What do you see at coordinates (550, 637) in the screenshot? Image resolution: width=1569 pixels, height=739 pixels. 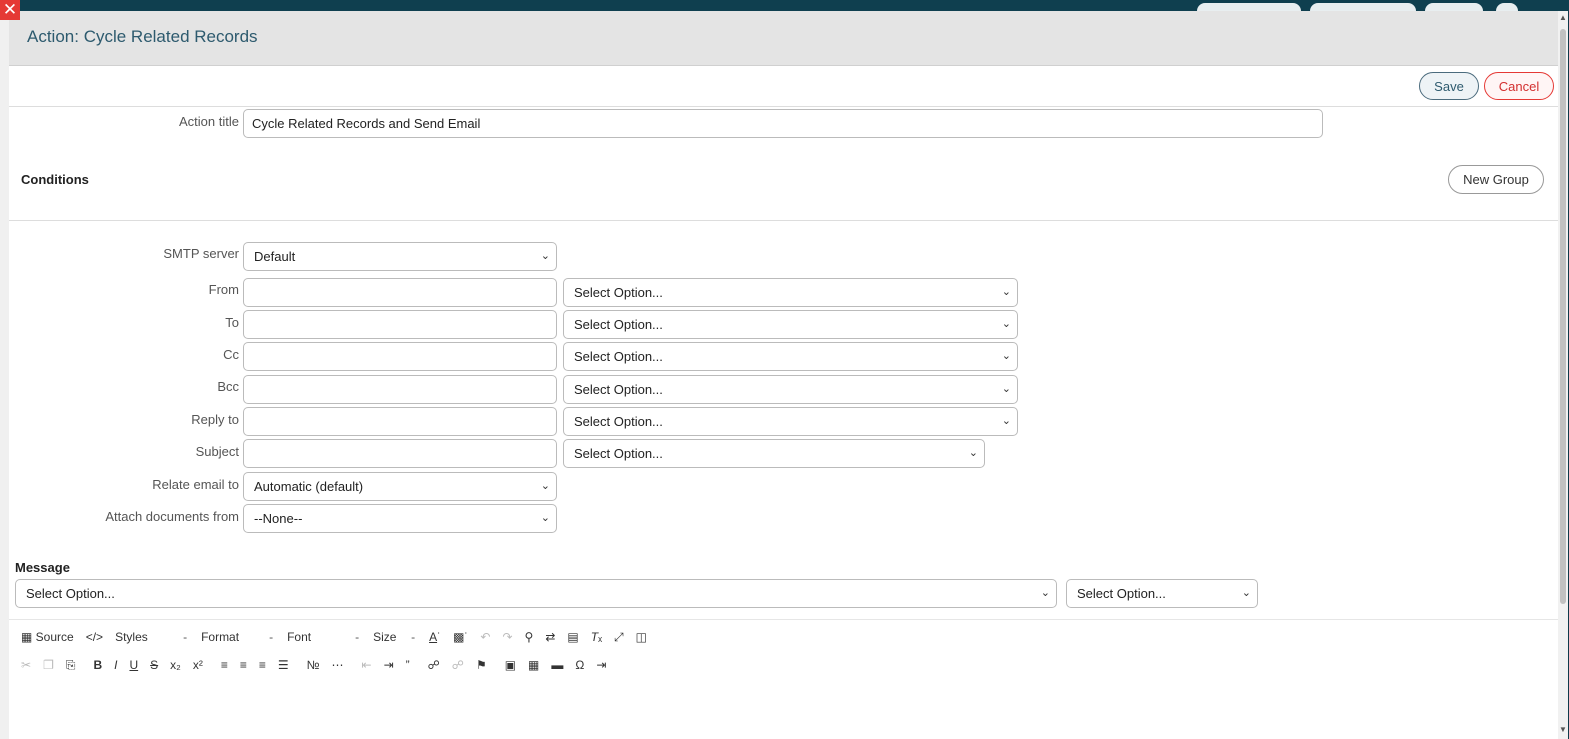 I see `replace-icon: ⇄` at bounding box center [550, 637].